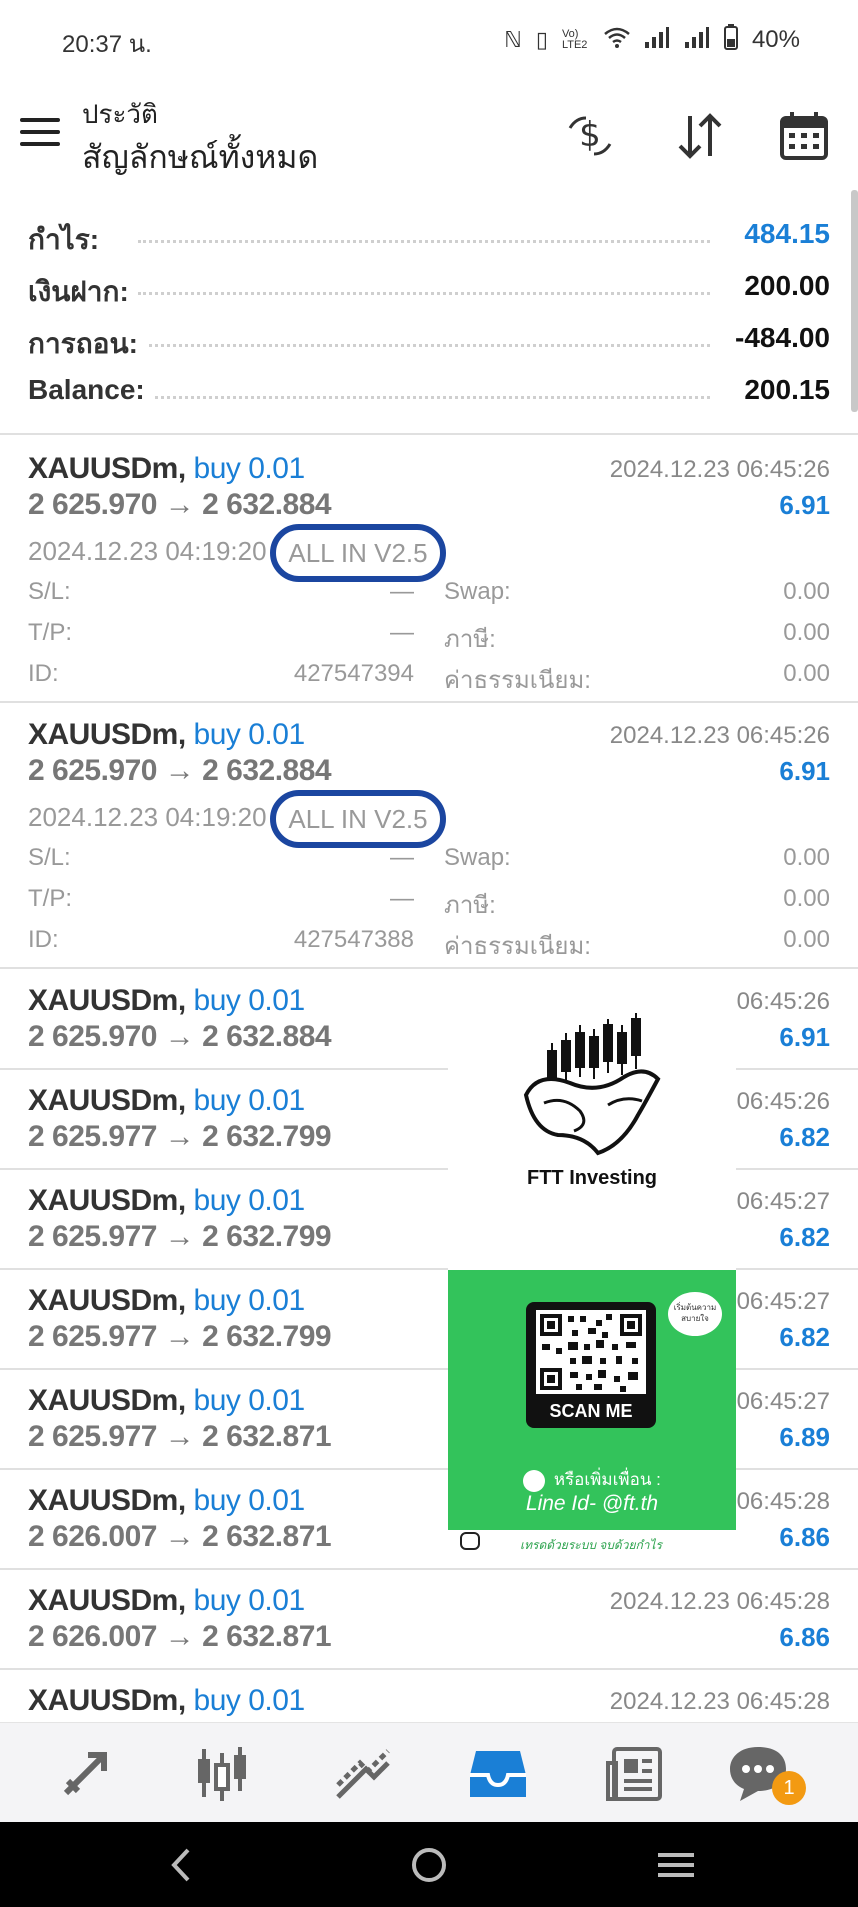  I want to click on swap-label: Swap:, so click(477, 591).